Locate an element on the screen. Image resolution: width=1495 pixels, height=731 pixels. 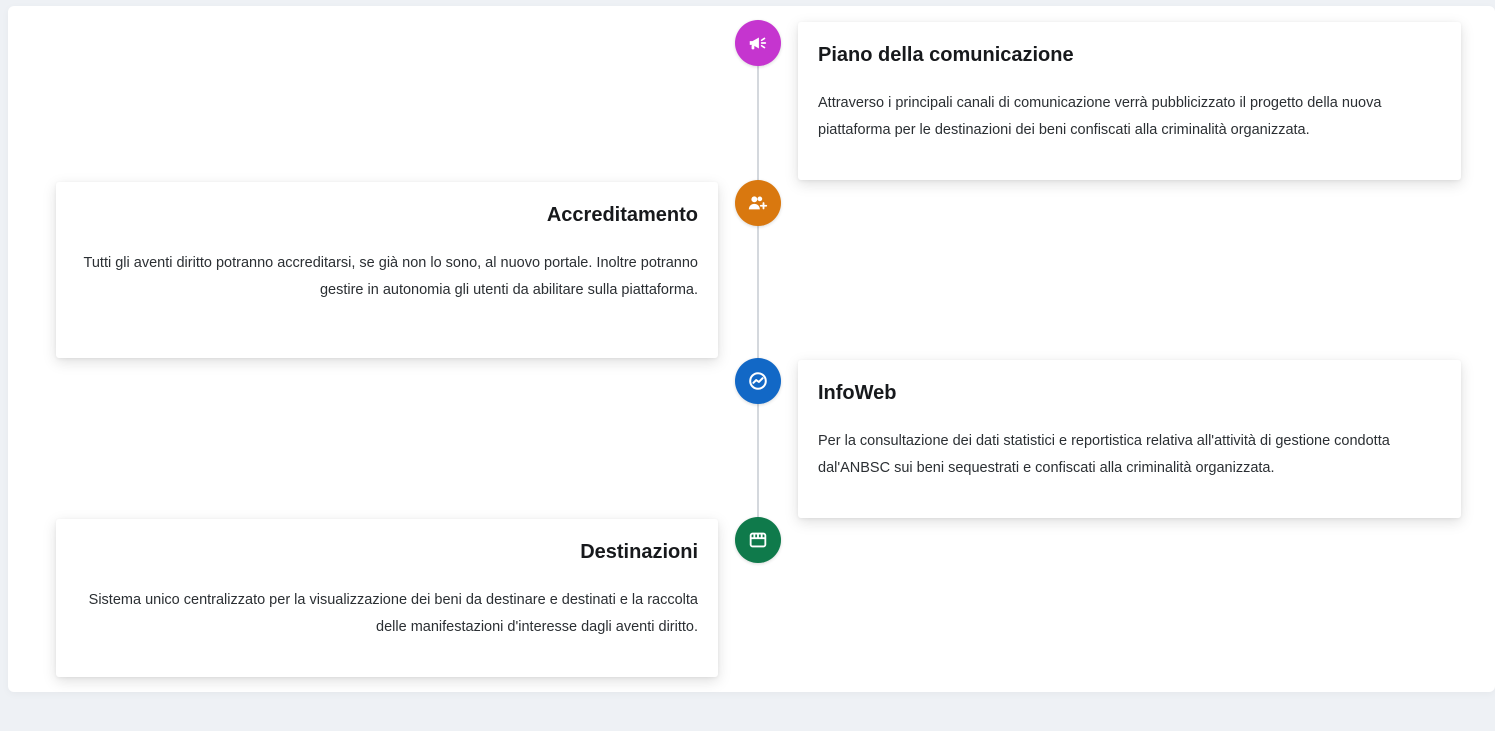
timeline-marker-destinazioni is located at coordinates (758, 540).